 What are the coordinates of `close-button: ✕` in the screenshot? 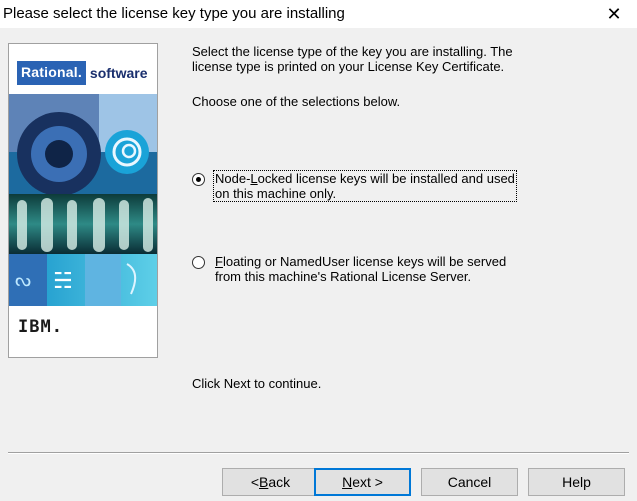 It's located at (614, 14).